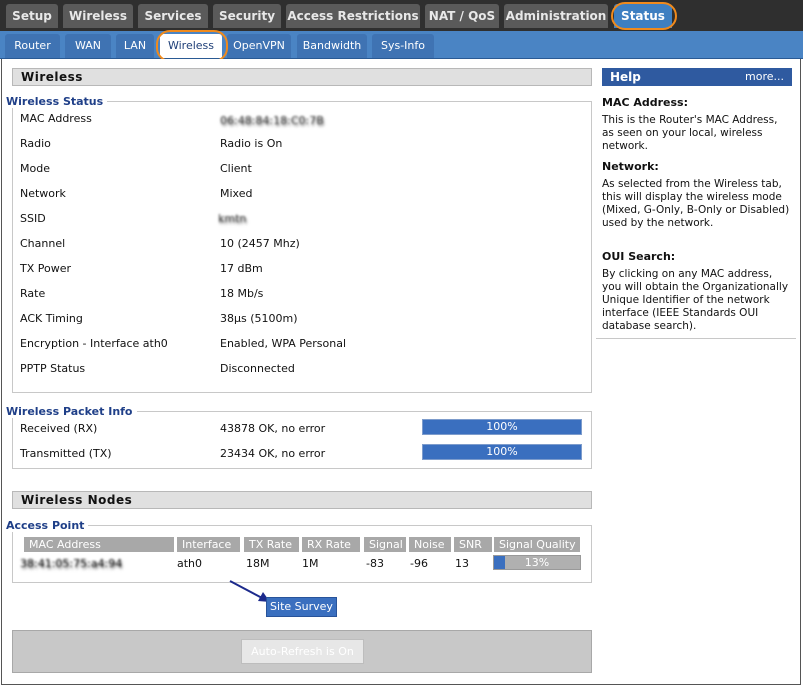  Describe the element at coordinates (236, 168) in the screenshot. I see `mode-value: Client` at that location.